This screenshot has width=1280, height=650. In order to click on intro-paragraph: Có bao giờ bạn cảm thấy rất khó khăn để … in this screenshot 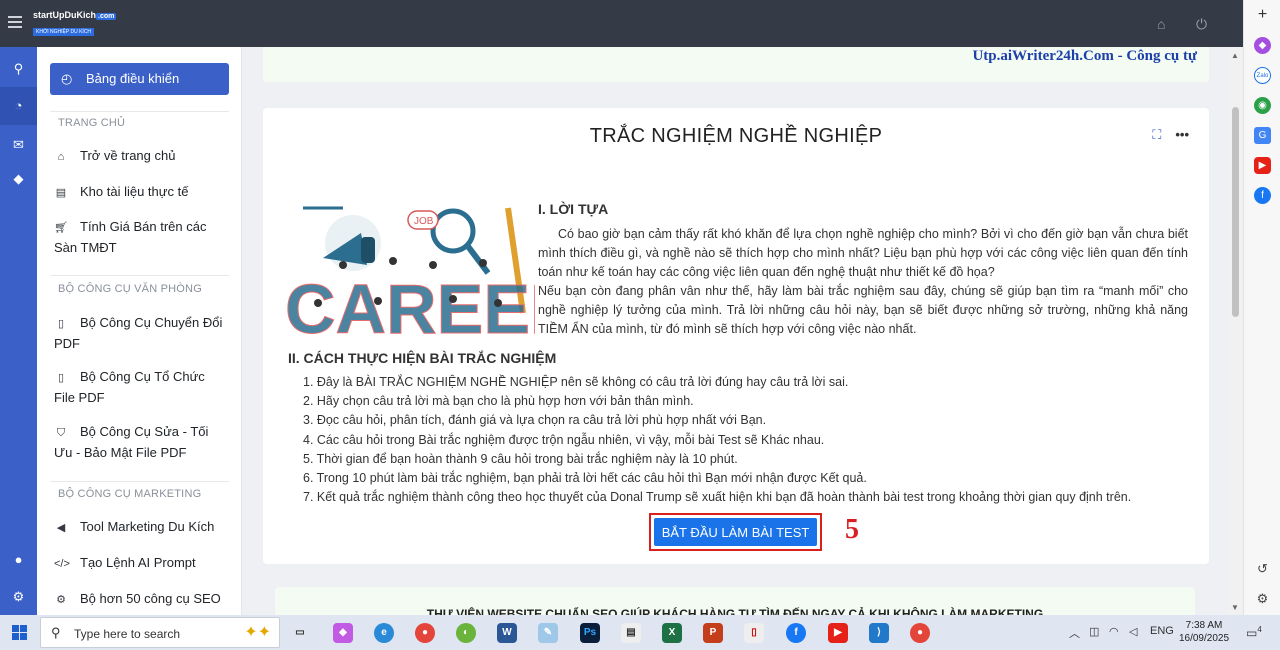, I will do `click(863, 281)`.